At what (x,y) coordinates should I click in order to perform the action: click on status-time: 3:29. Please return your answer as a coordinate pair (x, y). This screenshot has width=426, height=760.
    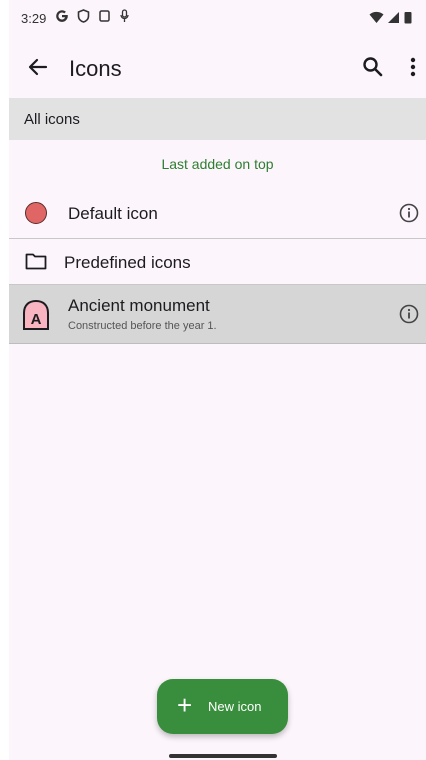
    Looking at the image, I should click on (34, 18).